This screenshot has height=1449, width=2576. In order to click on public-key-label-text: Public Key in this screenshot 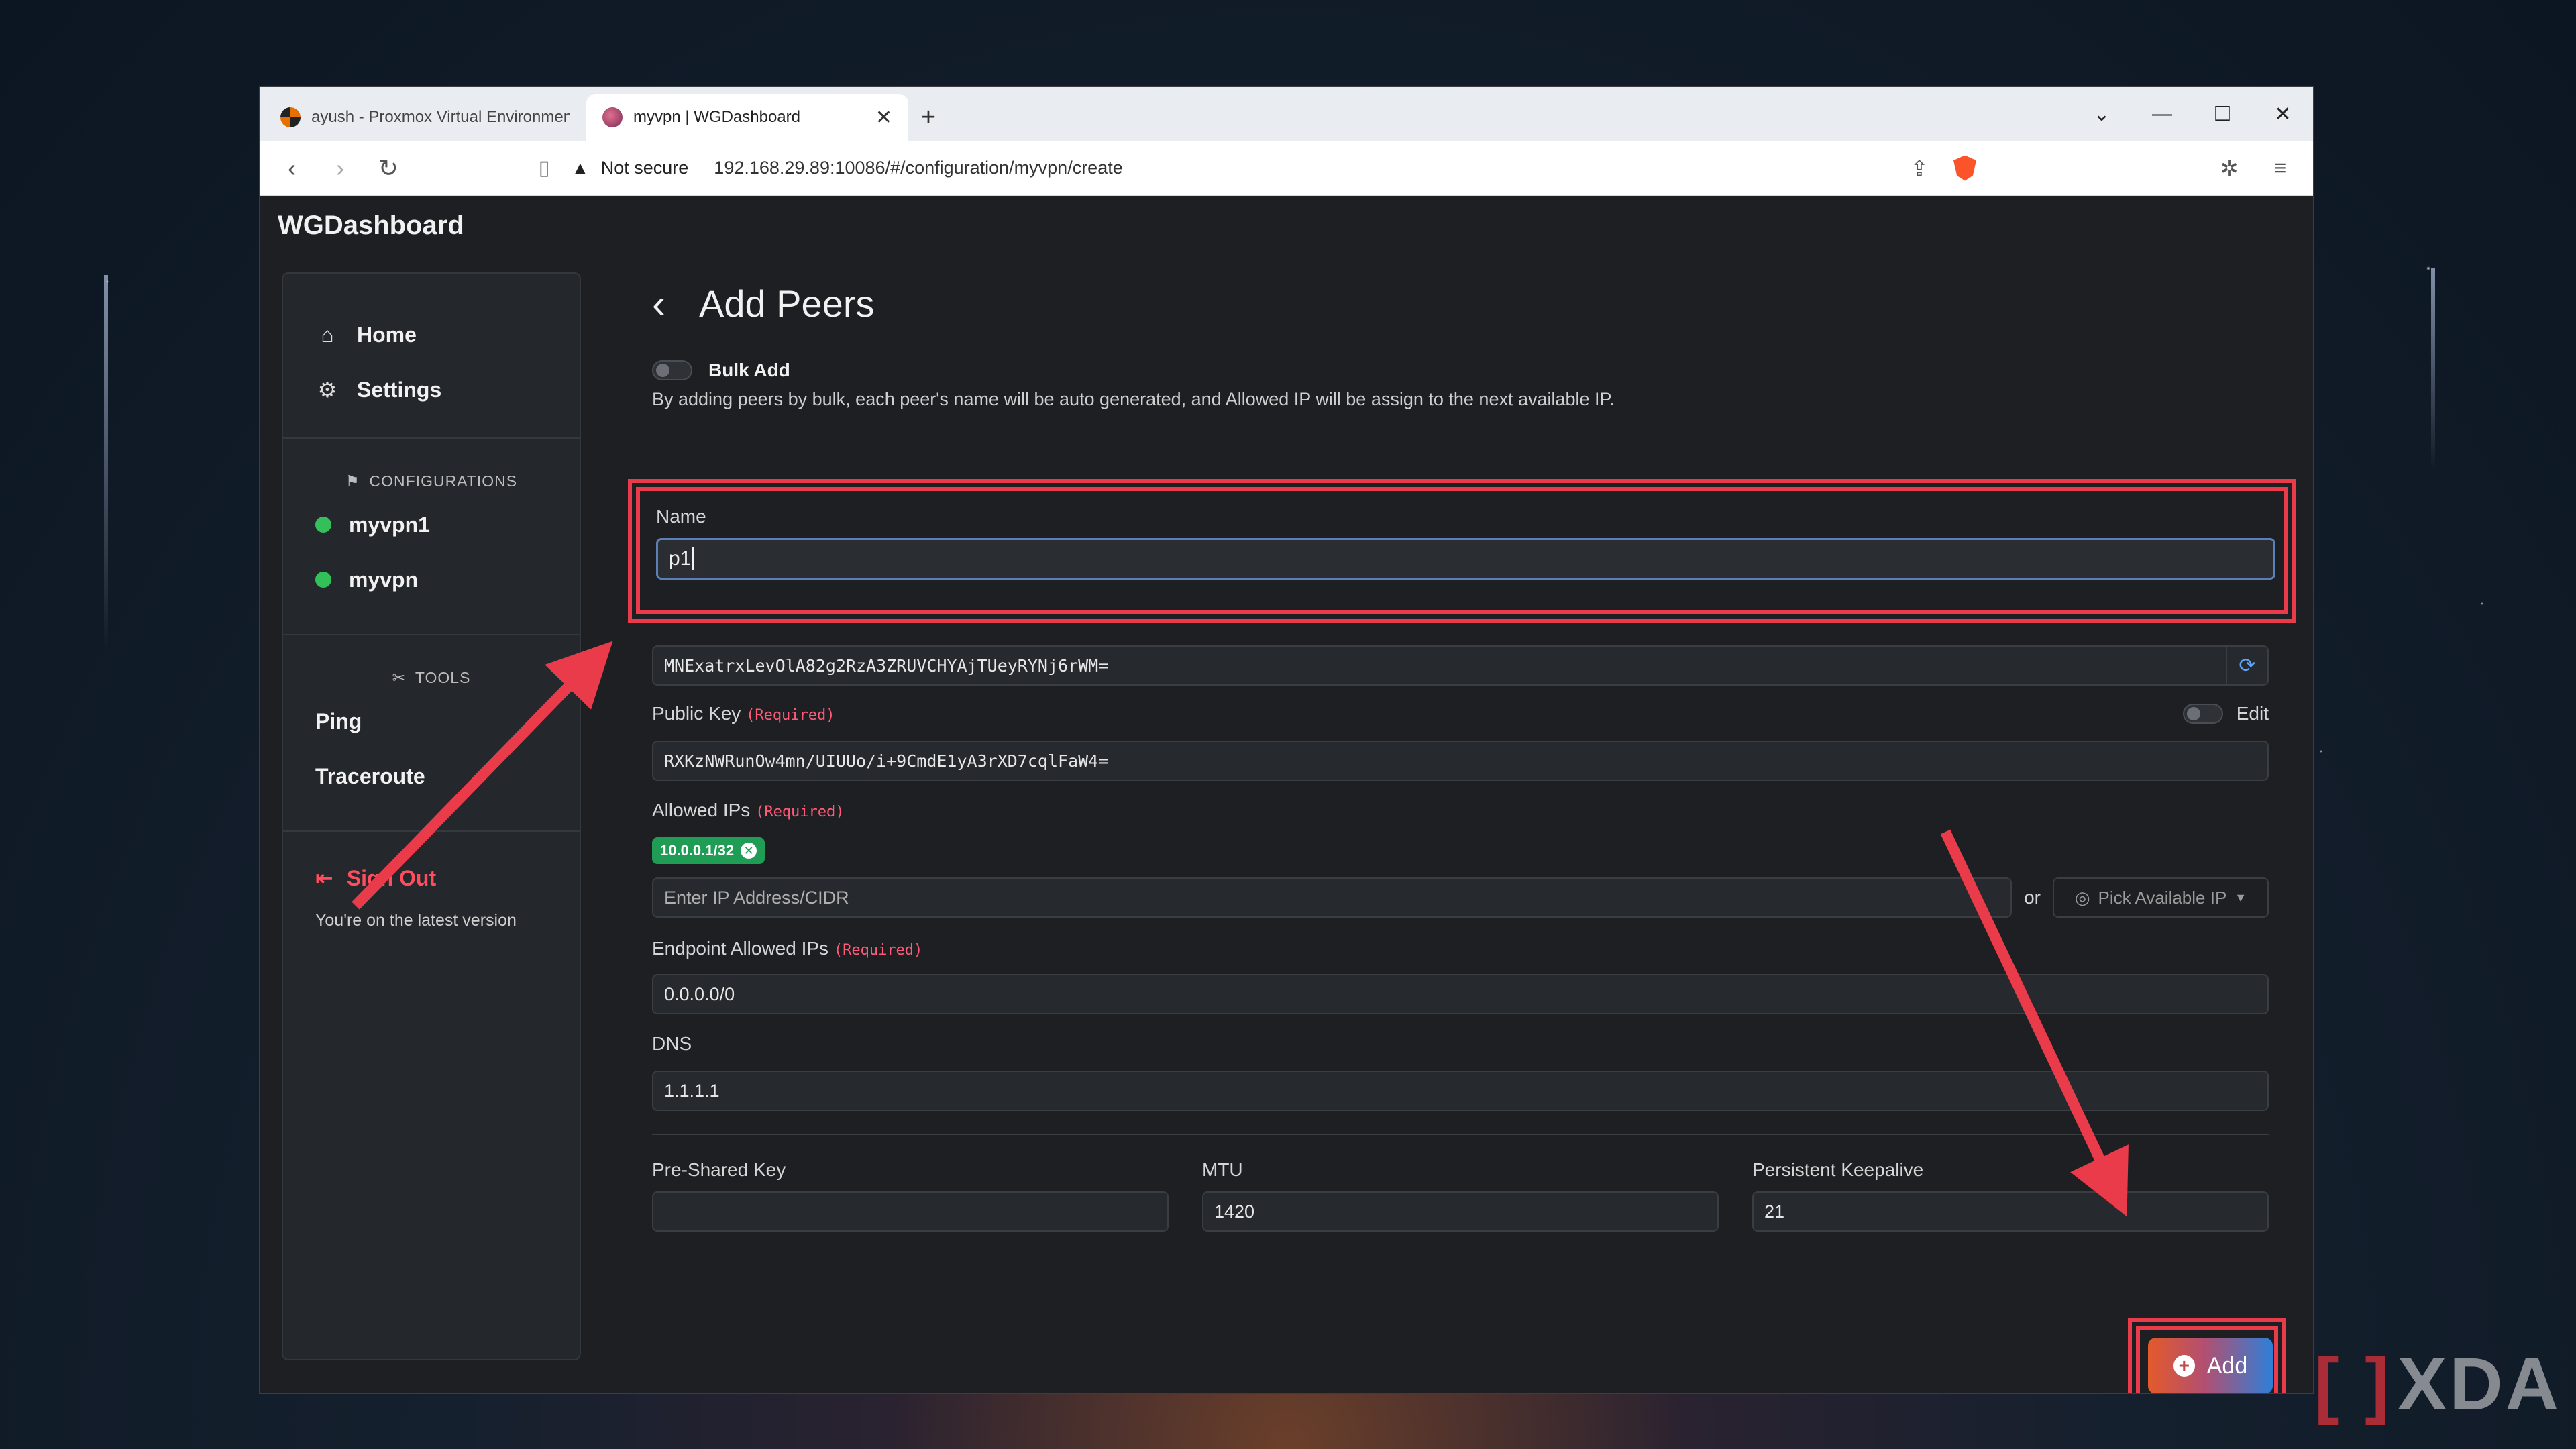, I will do `click(696, 713)`.